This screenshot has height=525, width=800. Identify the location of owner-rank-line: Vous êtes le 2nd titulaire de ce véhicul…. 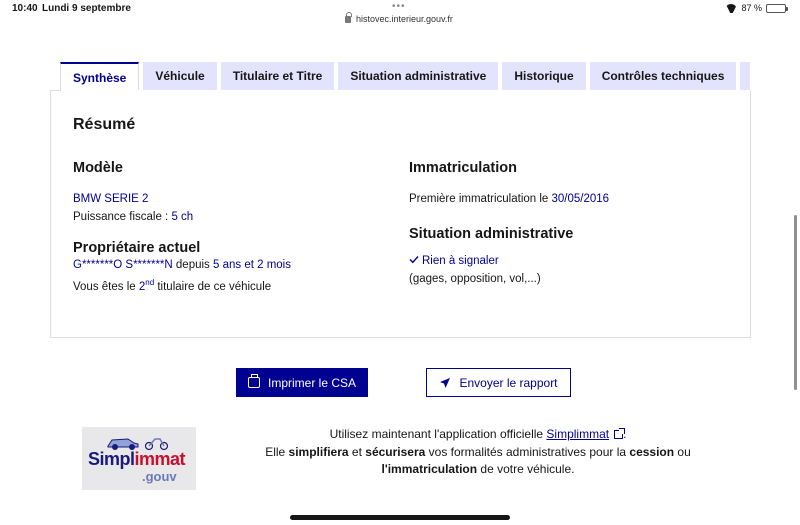
(233, 285).